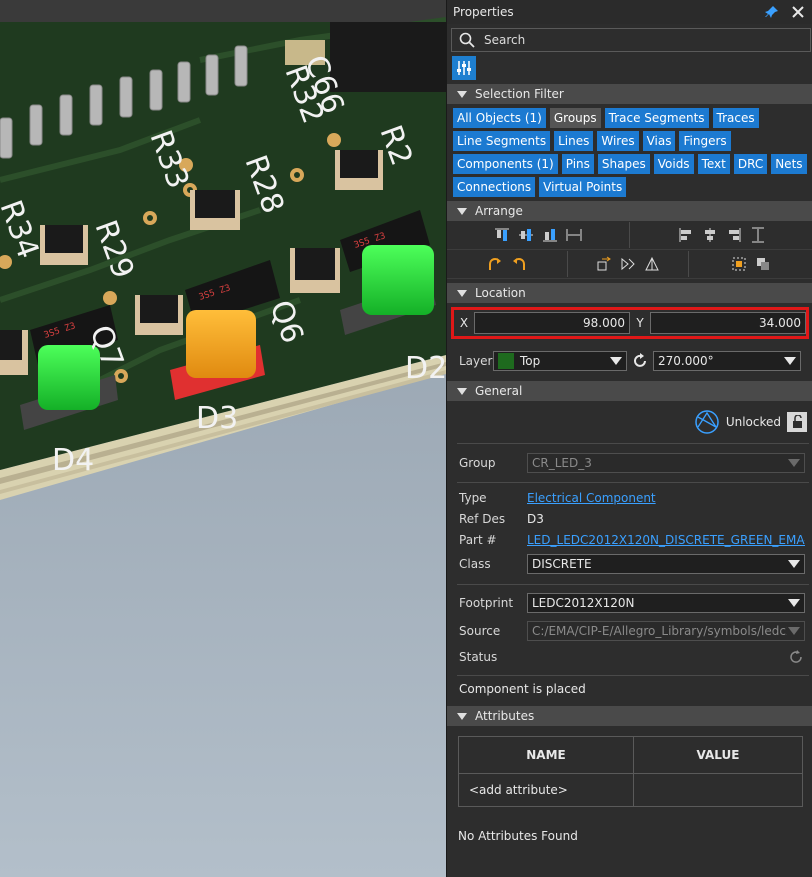 The height and width of the screenshot is (877, 812). What do you see at coordinates (519, 94) in the screenshot?
I see `section-title: Selection Filter` at bounding box center [519, 94].